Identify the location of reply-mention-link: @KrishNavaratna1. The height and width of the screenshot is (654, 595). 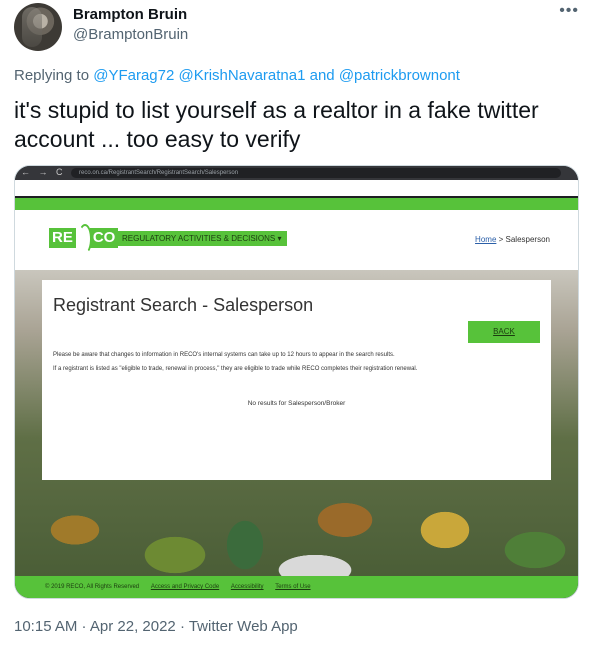
(242, 75).